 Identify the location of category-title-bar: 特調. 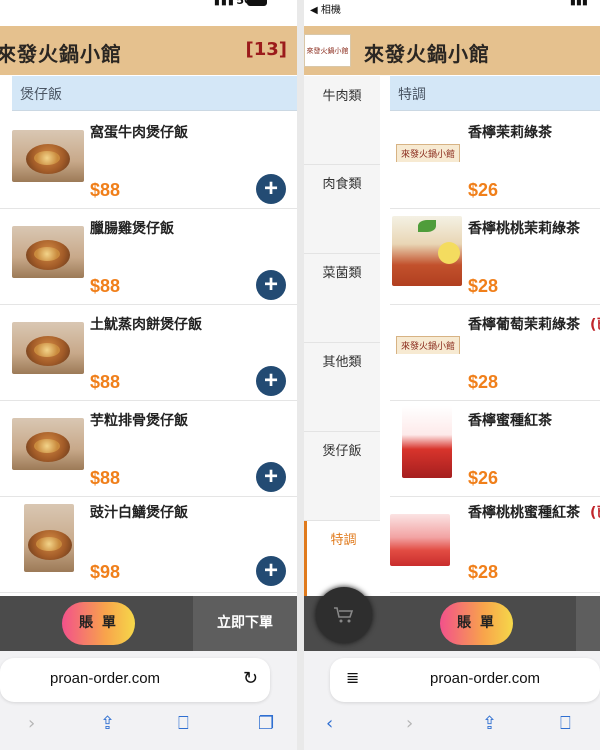
(495, 93).